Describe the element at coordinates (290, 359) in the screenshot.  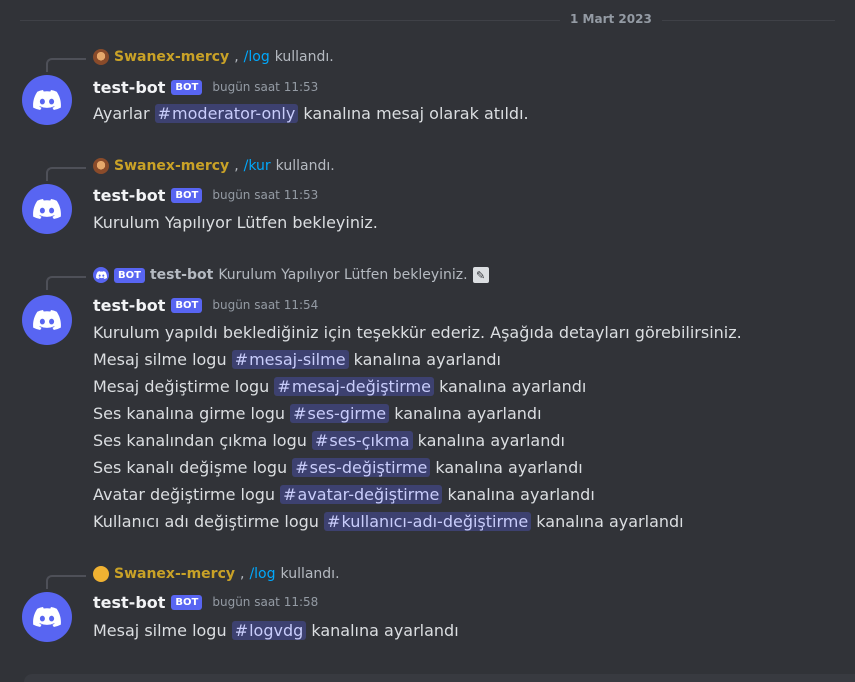
I see `channel-mention: #mesaj-silme` at that location.